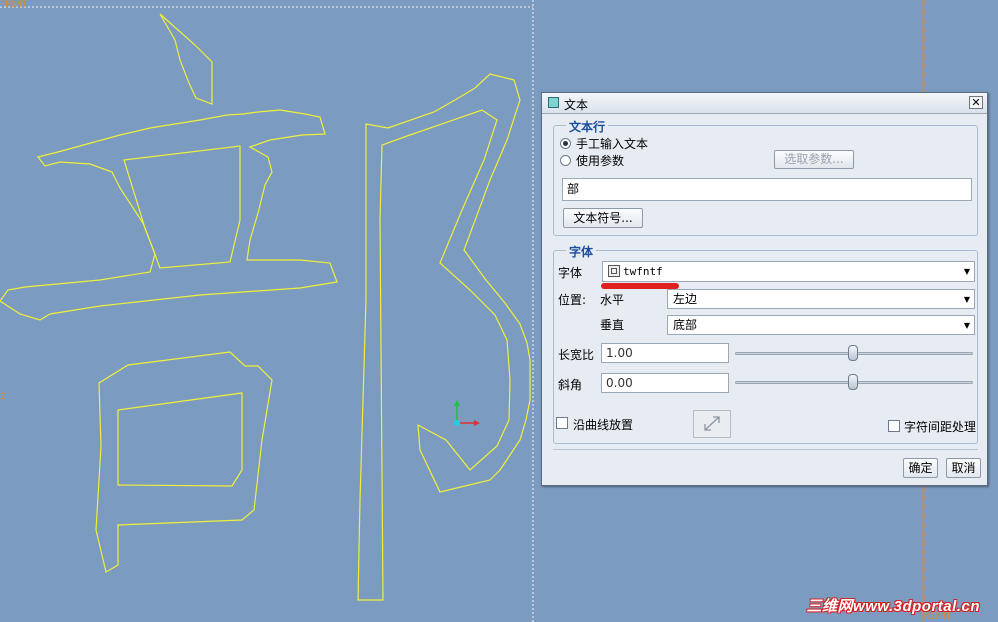 This screenshot has width=998, height=622. What do you see at coordinates (612, 325) in the screenshot?
I see `vertical-label: 垂直` at bounding box center [612, 325].